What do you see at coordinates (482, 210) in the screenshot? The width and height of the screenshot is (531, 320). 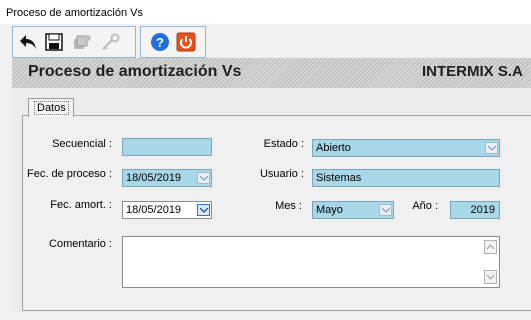 I see `anio-value: 2019` at bounding box center [482, 210].